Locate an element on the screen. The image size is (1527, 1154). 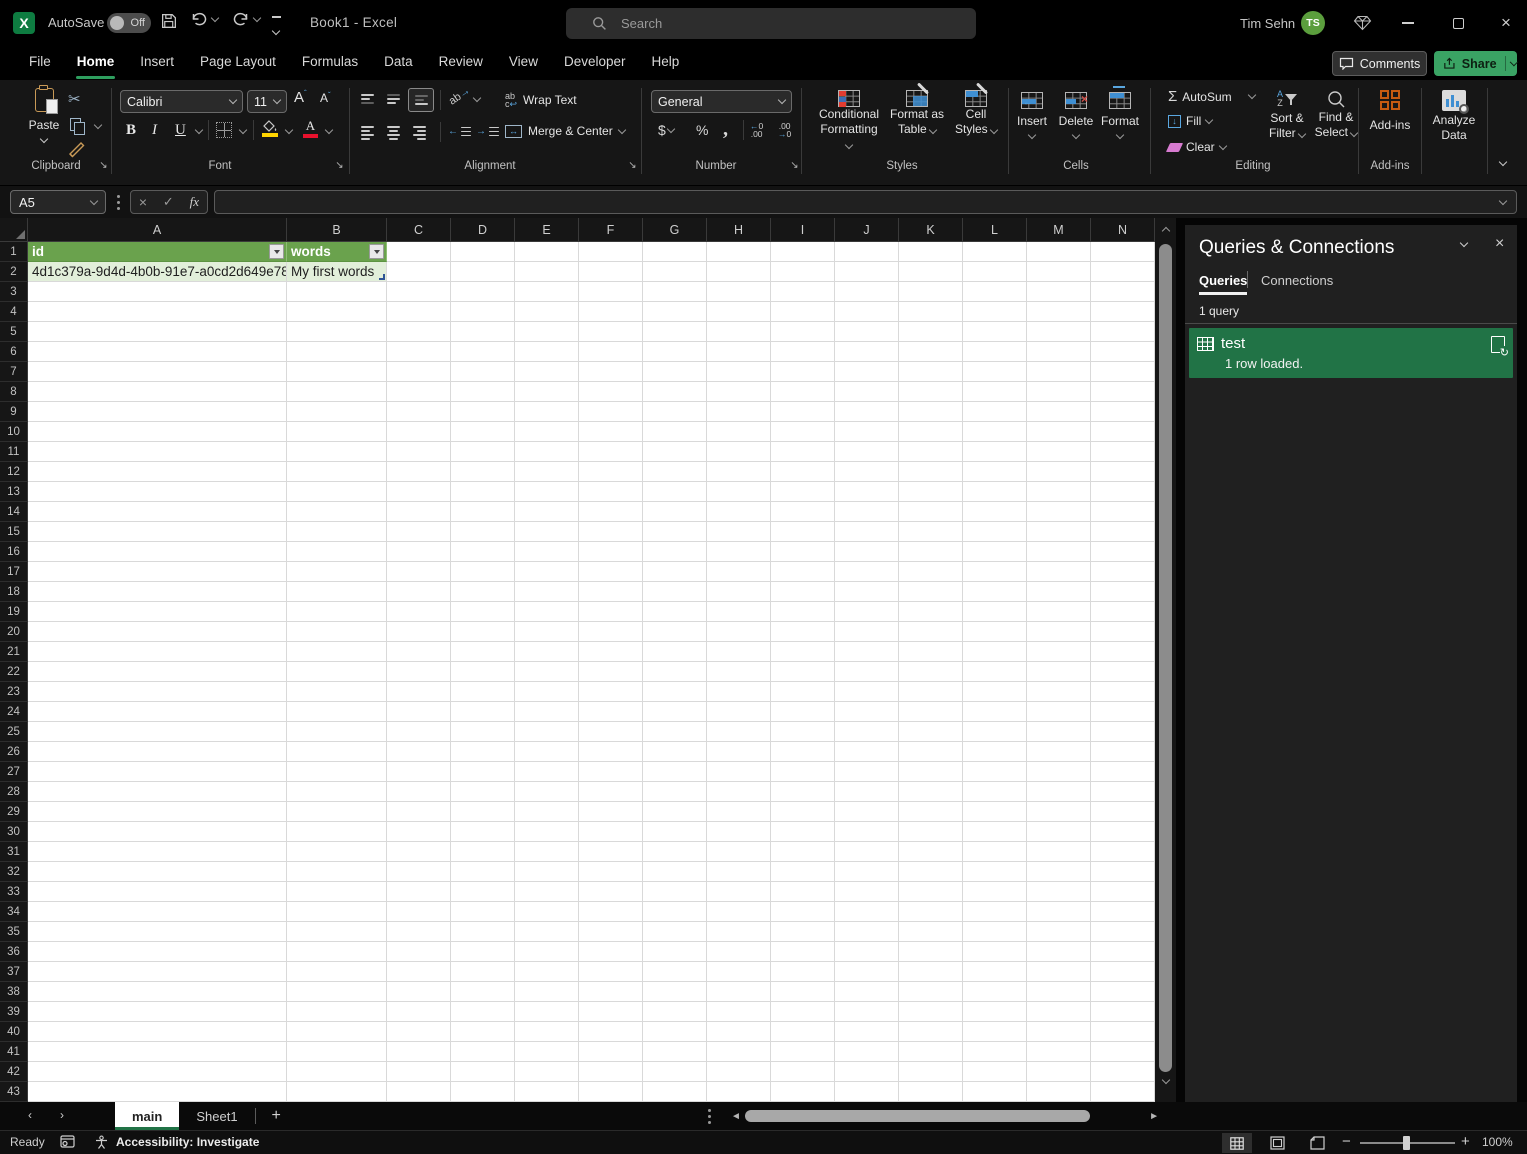
cell-A20 is located at coordinates (157, 632).